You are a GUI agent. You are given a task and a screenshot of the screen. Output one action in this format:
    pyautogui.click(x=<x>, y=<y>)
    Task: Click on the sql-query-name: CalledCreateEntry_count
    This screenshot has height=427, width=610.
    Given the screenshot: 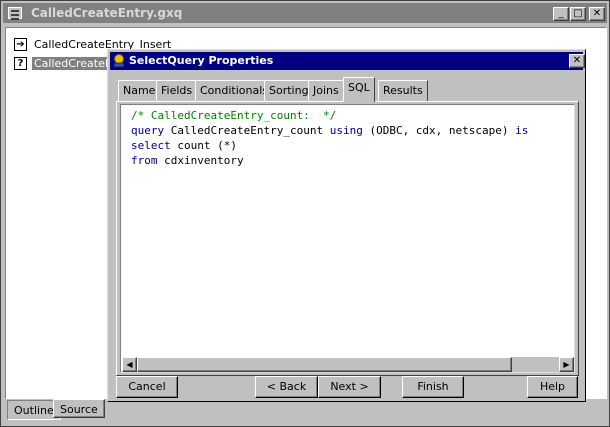 What is the action you would take?
    pyautogui.click(x=247, y=130)
    